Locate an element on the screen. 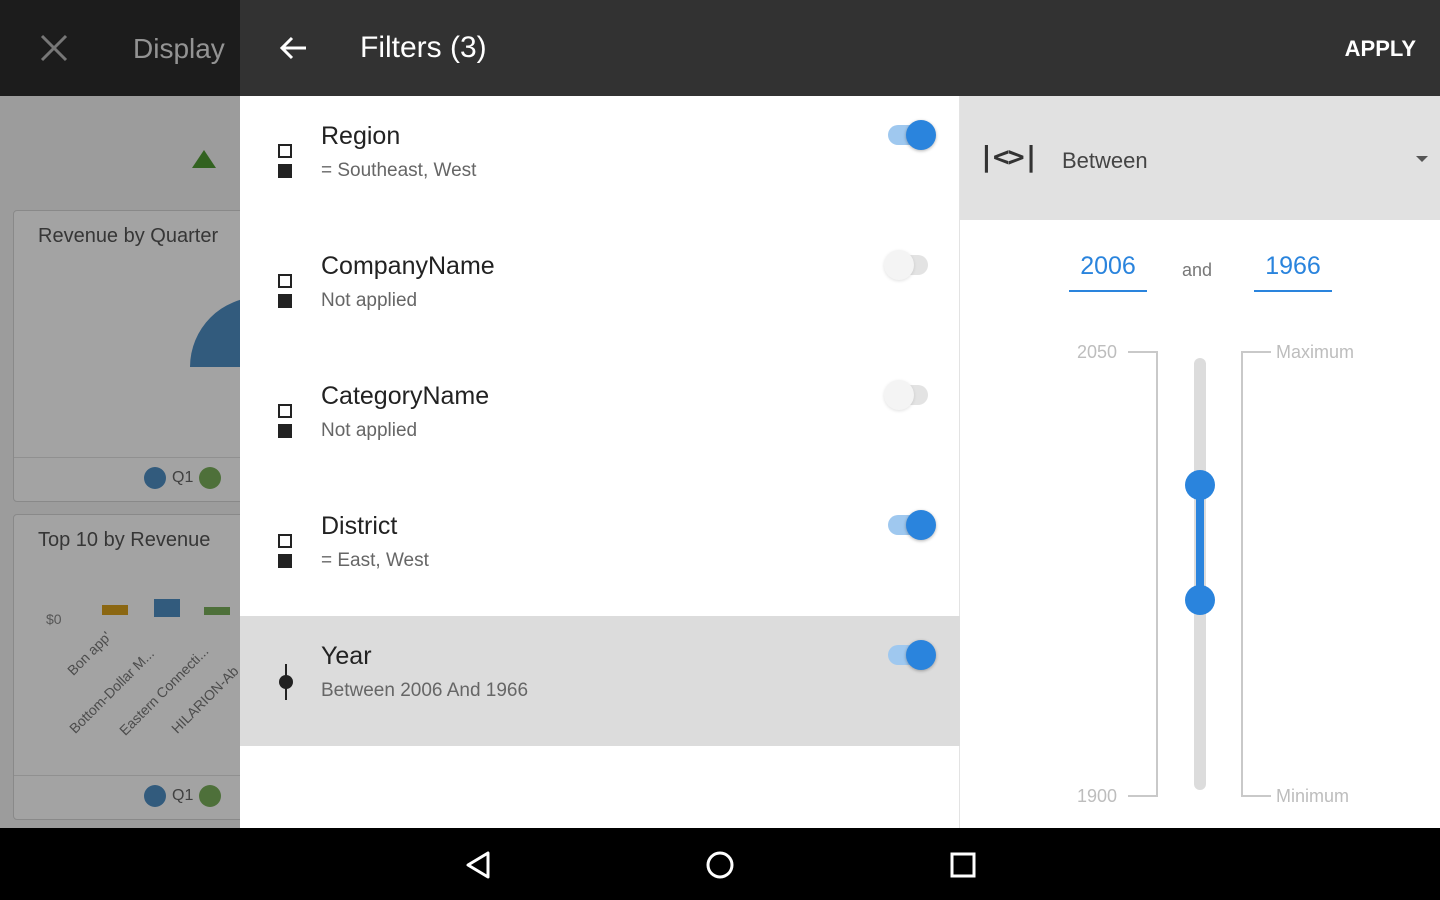  range-slider-lower-handle is located at coordinates (1200, 599).